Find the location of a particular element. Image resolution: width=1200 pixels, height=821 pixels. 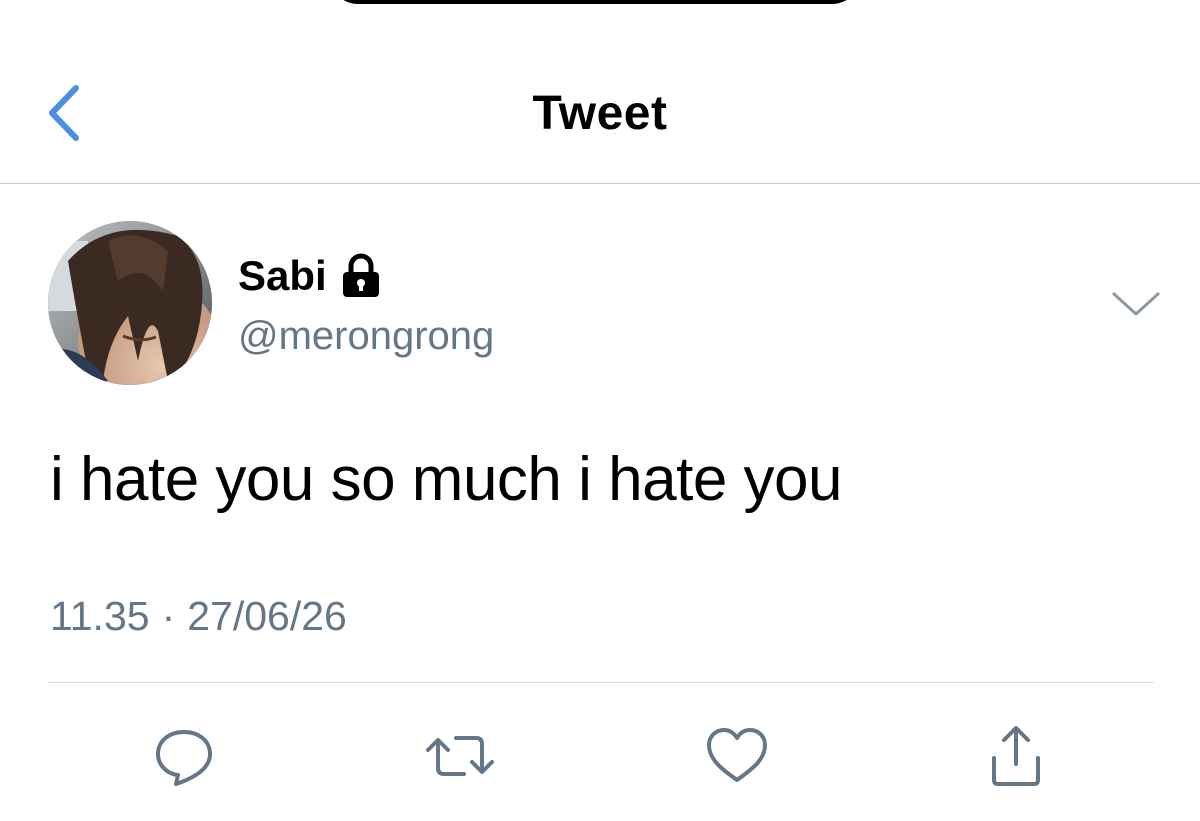

share-icon is located at coordinates (1016, 756).